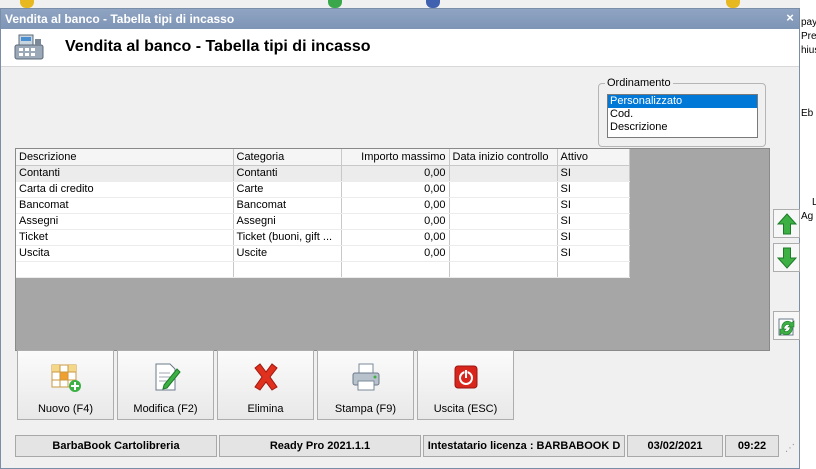  I want to click on arrow-up-icon, so click(786, 223).